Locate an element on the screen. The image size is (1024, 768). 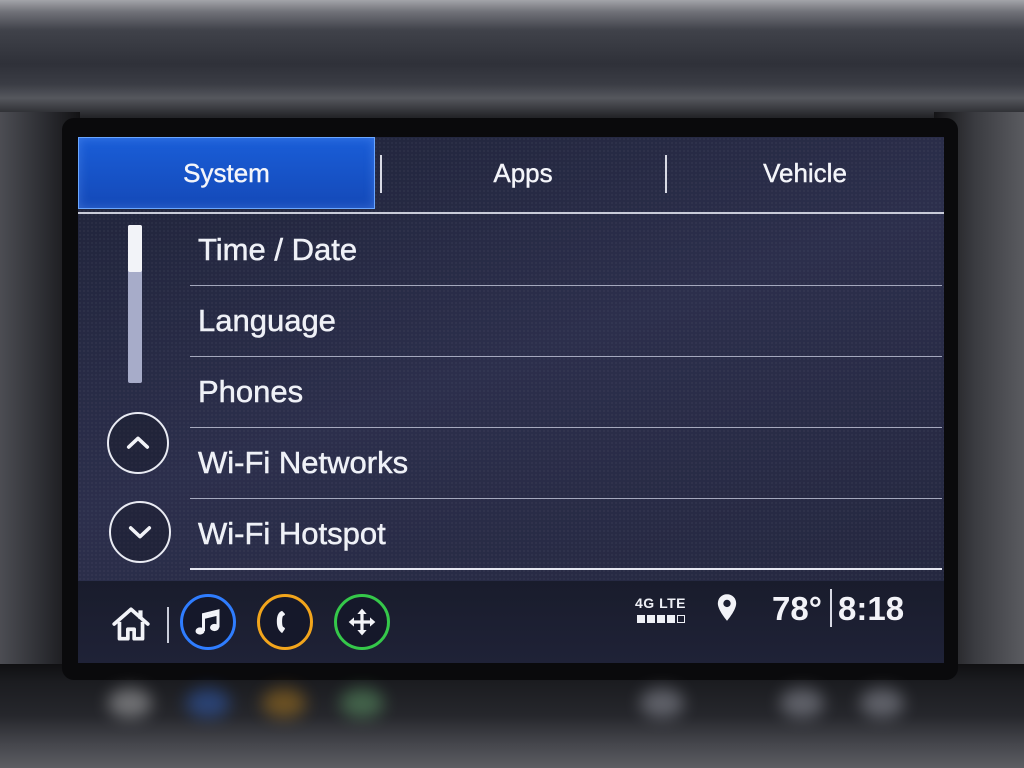
scrollbar is located at coordinates (135, 304).